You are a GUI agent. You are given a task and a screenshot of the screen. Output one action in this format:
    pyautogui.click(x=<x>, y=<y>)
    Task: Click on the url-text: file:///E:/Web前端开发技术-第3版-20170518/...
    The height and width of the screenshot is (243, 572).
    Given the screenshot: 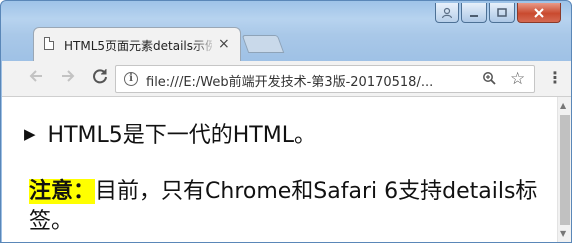 What is the action you would take?
    pyautogui.click(x=289, y=80)
    